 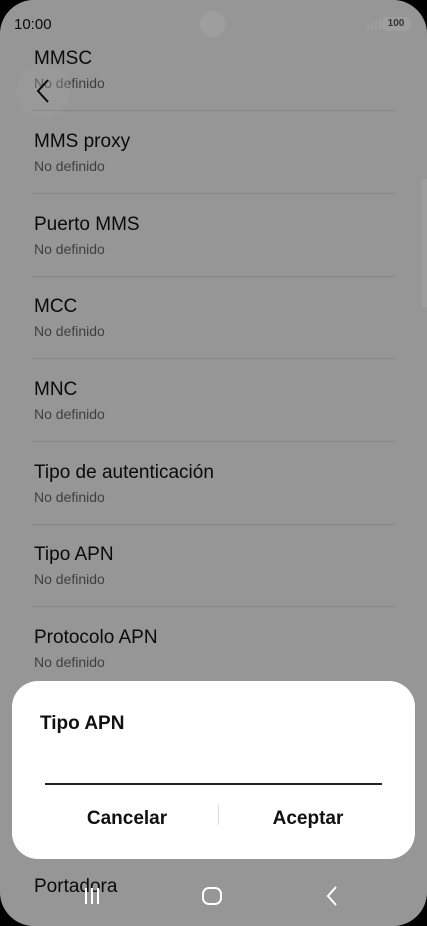 I want to click on accept-button: Aceptar, so click(x=308, y=819).